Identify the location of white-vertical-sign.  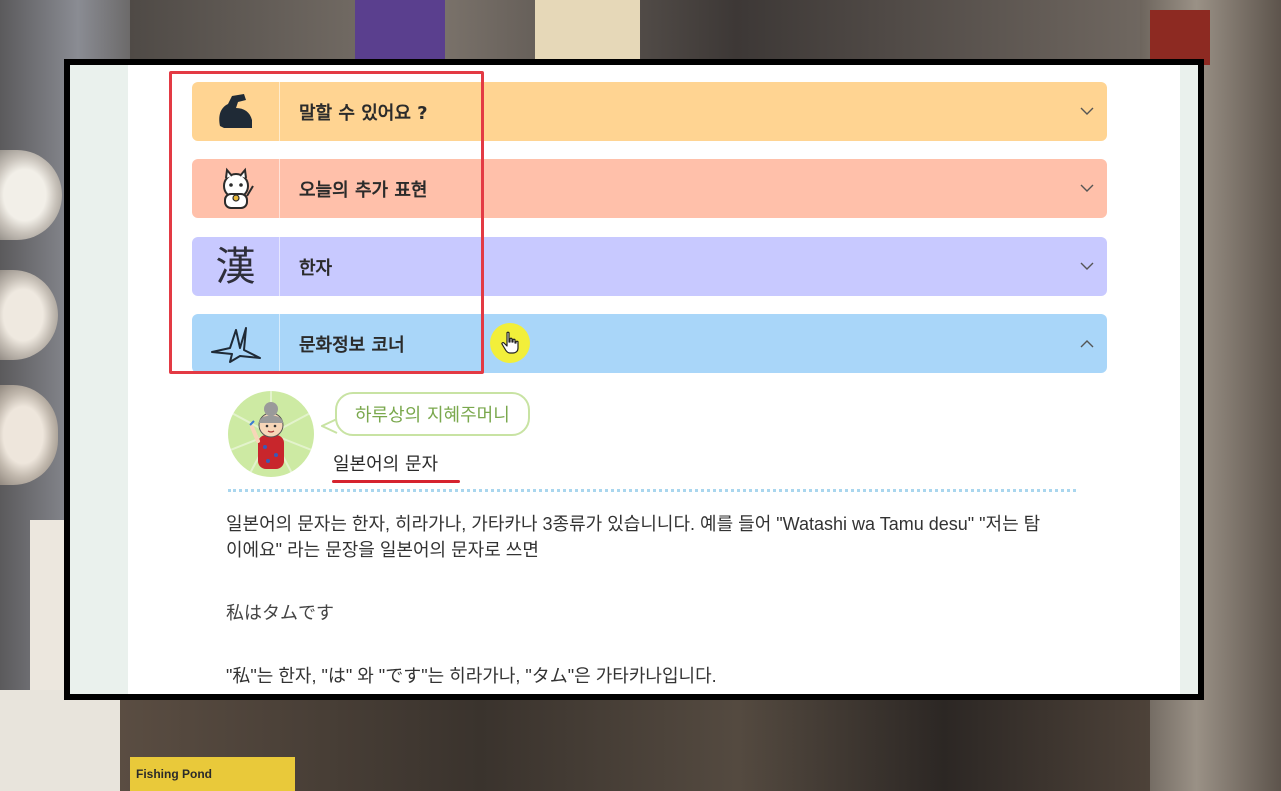
(48, 605).